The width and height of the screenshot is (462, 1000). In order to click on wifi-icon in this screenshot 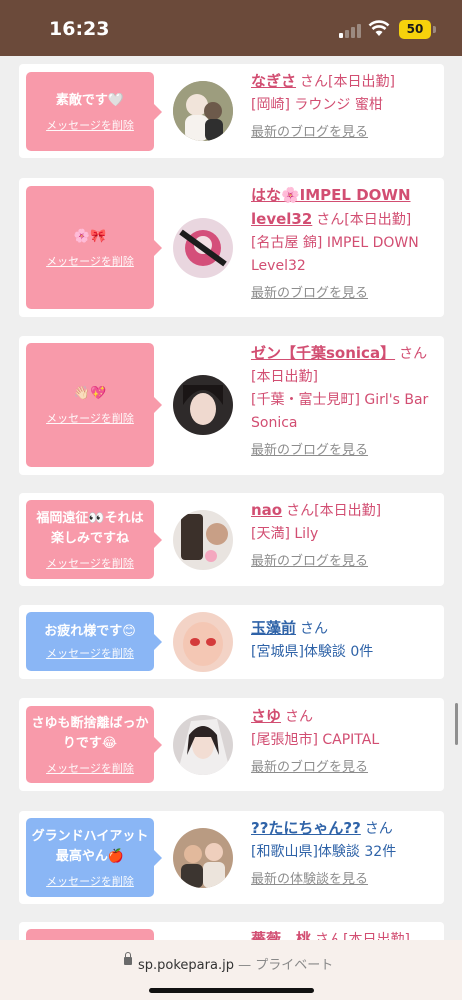, I will do `click(379, 28)`.